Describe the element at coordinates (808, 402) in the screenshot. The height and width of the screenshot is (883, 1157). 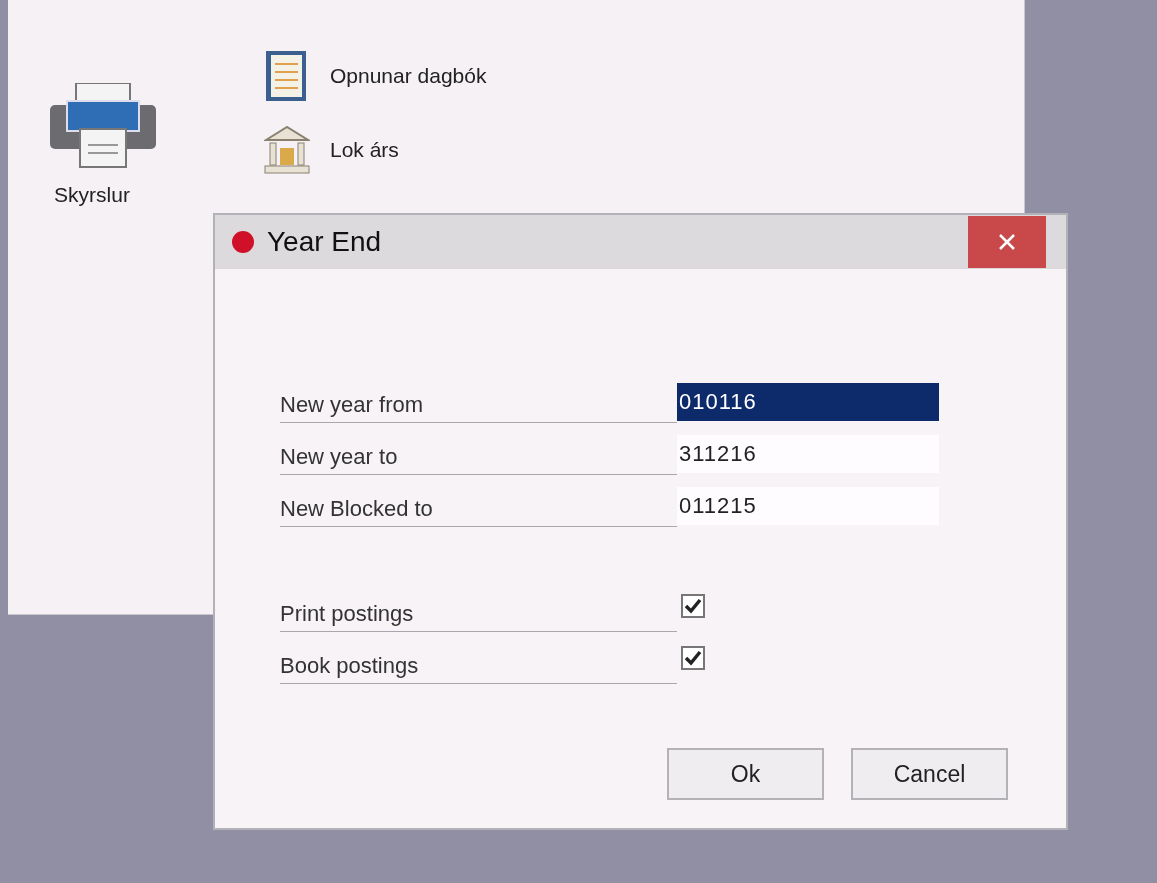
I see `date-field: 010116` at that location.